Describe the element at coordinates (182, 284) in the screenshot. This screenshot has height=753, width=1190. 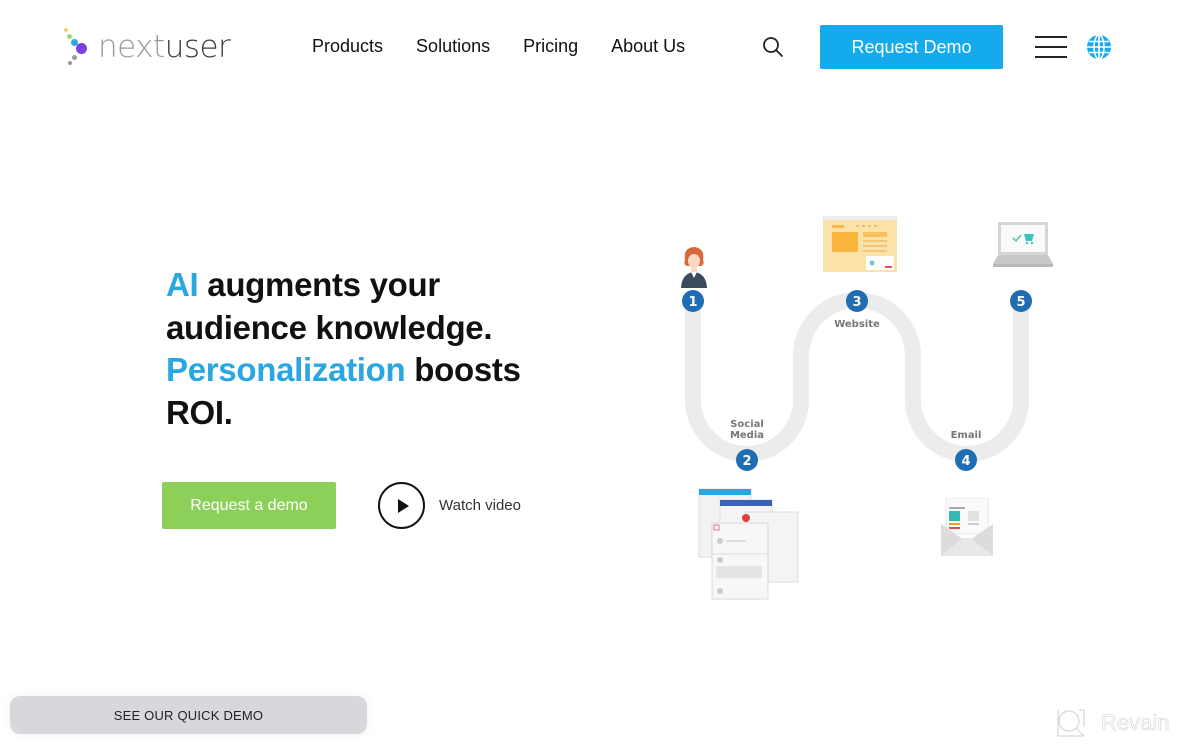
I see `headline-accent-ai: AI` at that location.